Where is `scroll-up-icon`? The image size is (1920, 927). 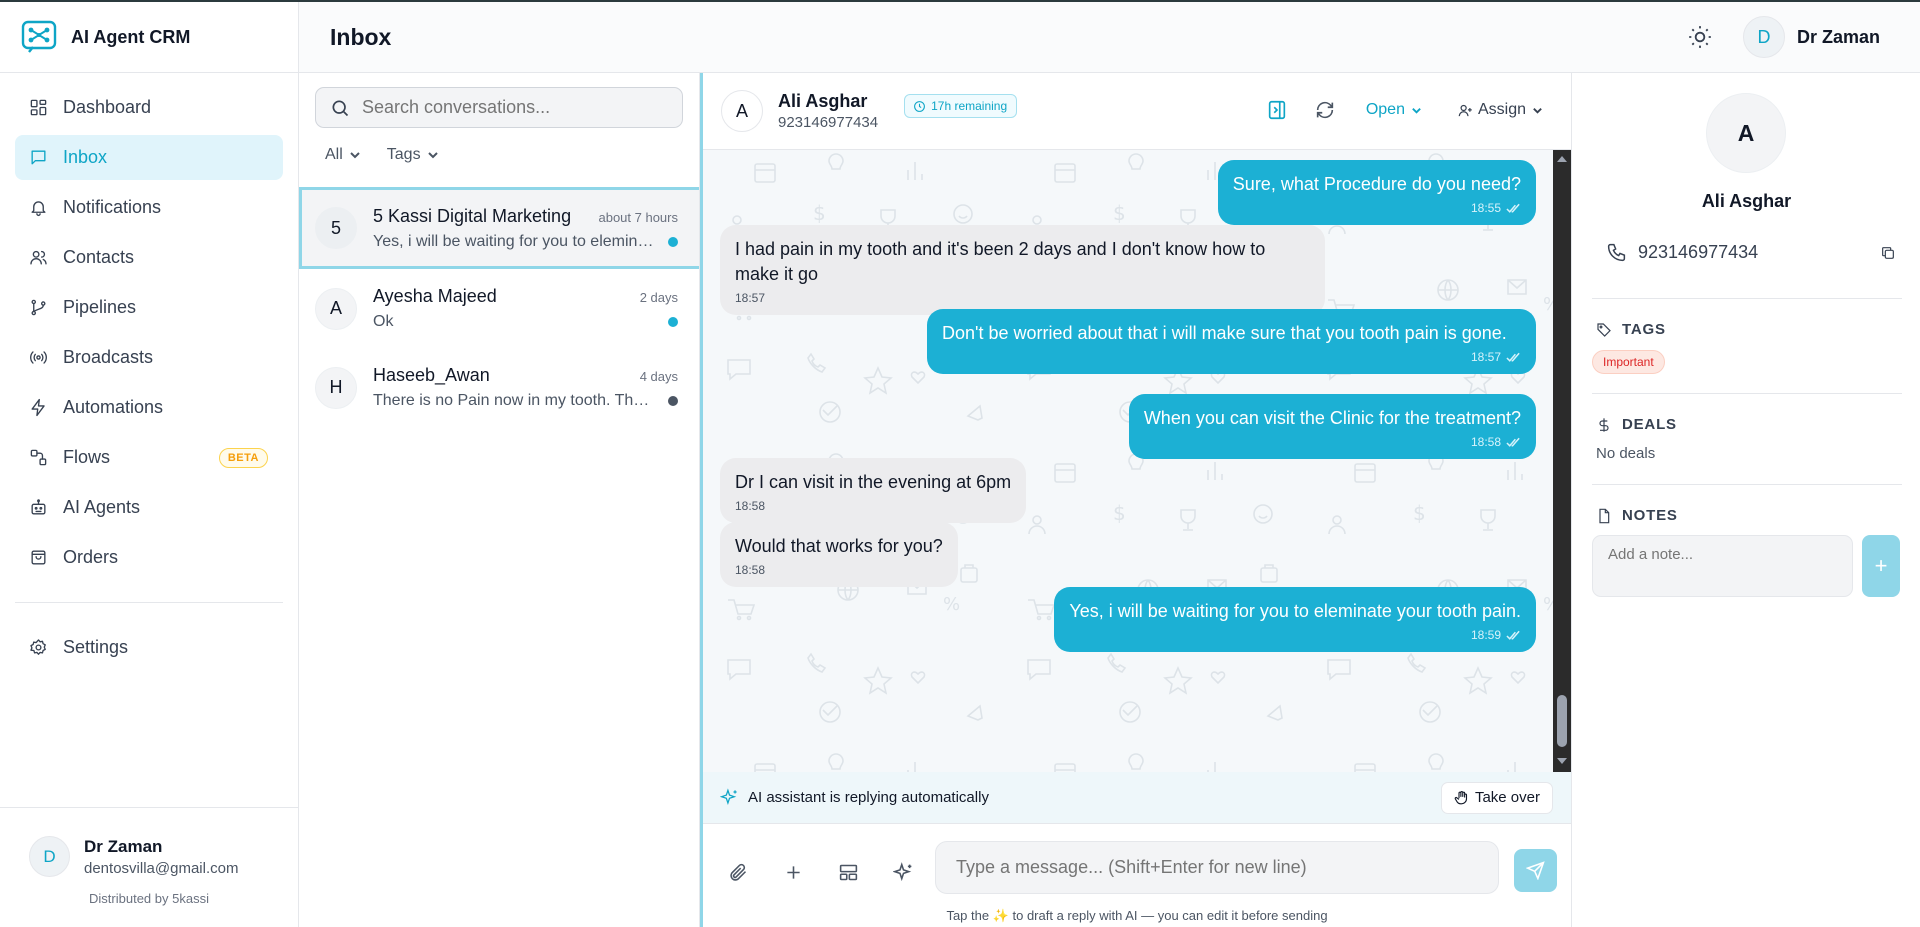 scroll-up-icon is located at coordinates (1562, 159).